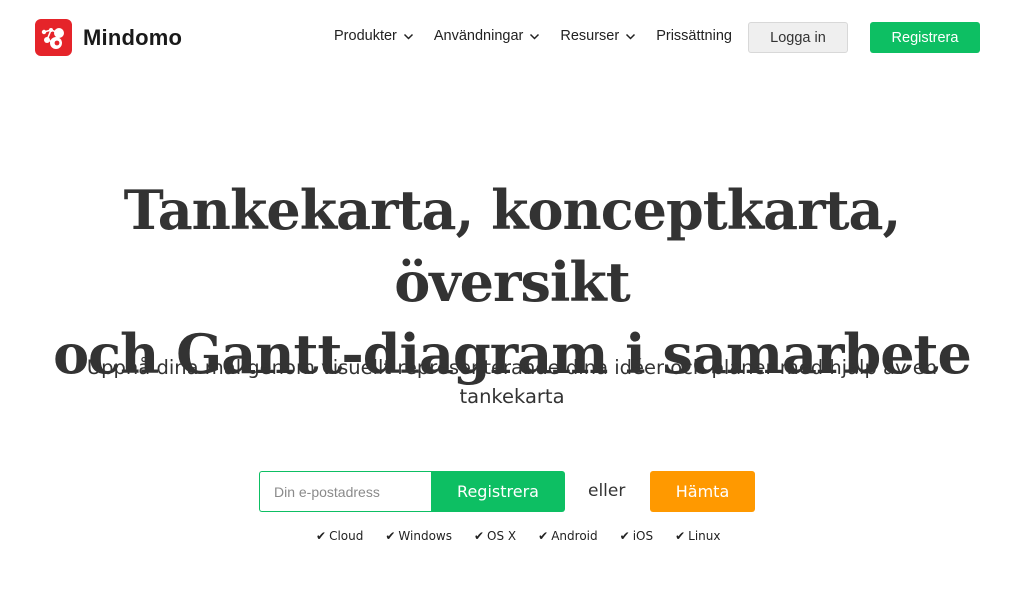 This screenshot has height=605, width=1024. I want to click on platform-linux: ✔ Linux, so click(697, 536).